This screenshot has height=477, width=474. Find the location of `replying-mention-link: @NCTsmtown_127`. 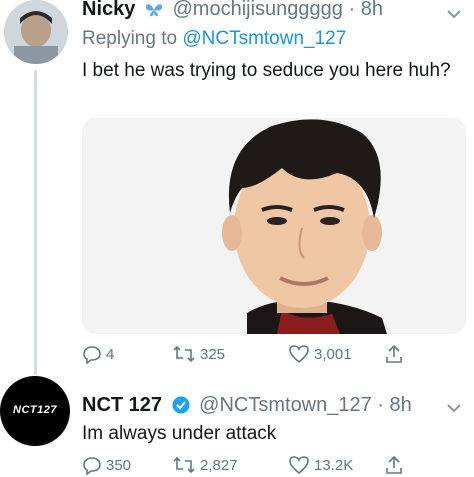

replying-mention-link: @NCTsmtown_127 is located at coordinates (264, 38).